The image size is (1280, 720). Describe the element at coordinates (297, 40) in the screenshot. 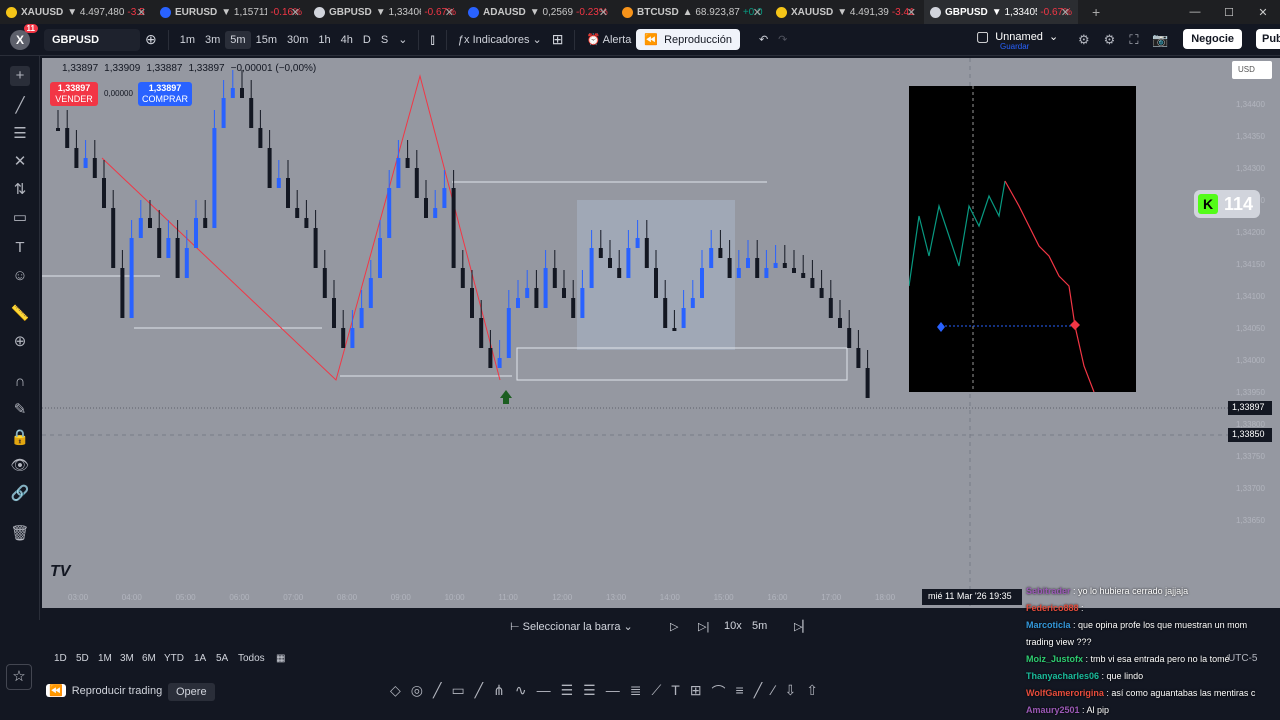

I see `interval-30m: 30m` at that location.